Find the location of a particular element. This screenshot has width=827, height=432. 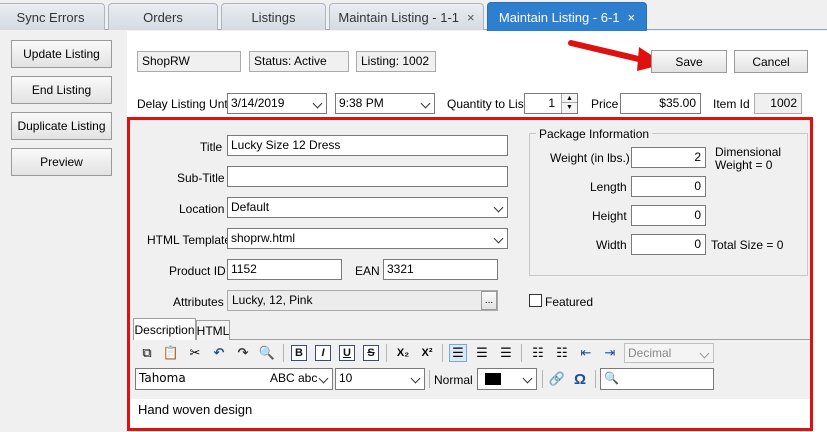

tab-label: Maintain Listing - 1-1 is located at coordinates (399, 17).